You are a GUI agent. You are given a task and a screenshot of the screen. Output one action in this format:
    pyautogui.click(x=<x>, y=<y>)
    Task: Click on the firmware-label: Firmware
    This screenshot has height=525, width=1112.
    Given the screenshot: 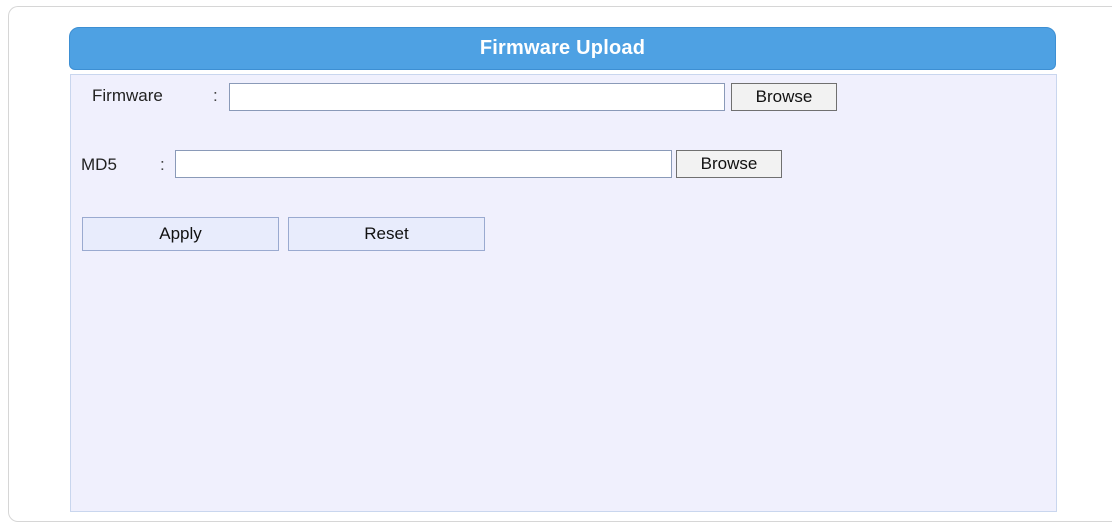 What is the action you would take?
    pyautogui.click(x=127, y=95)
    